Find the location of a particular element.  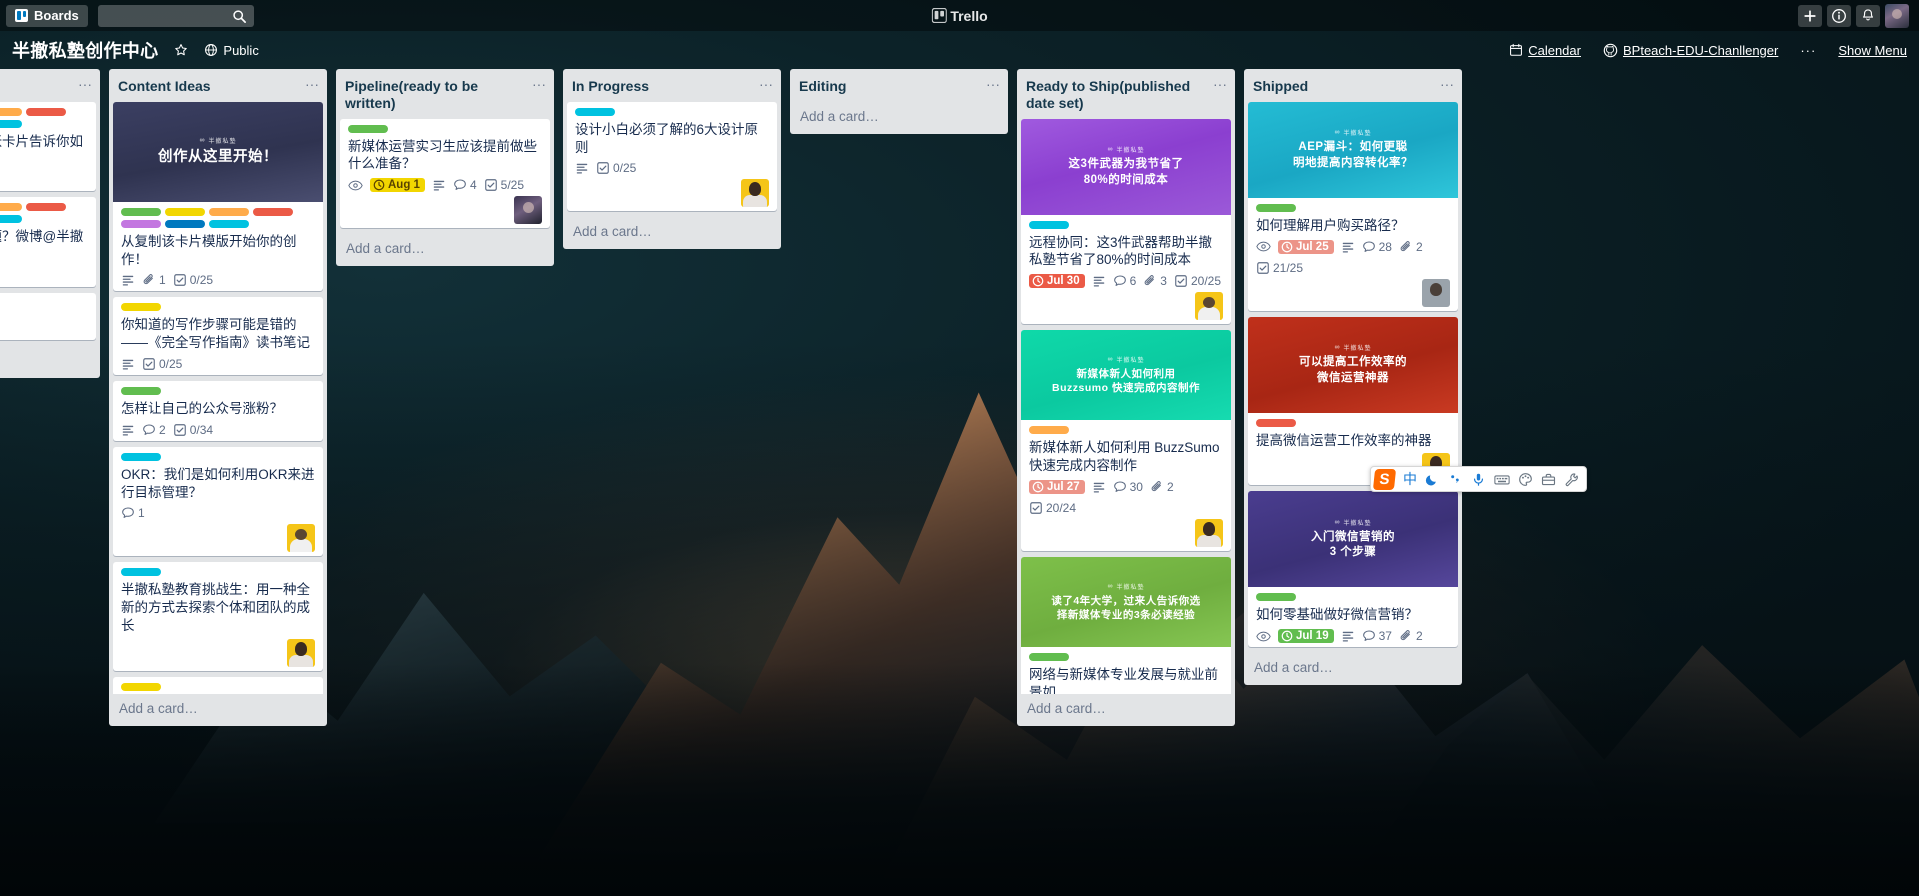

punctuation-icon is located at coordinates (1455, 479).